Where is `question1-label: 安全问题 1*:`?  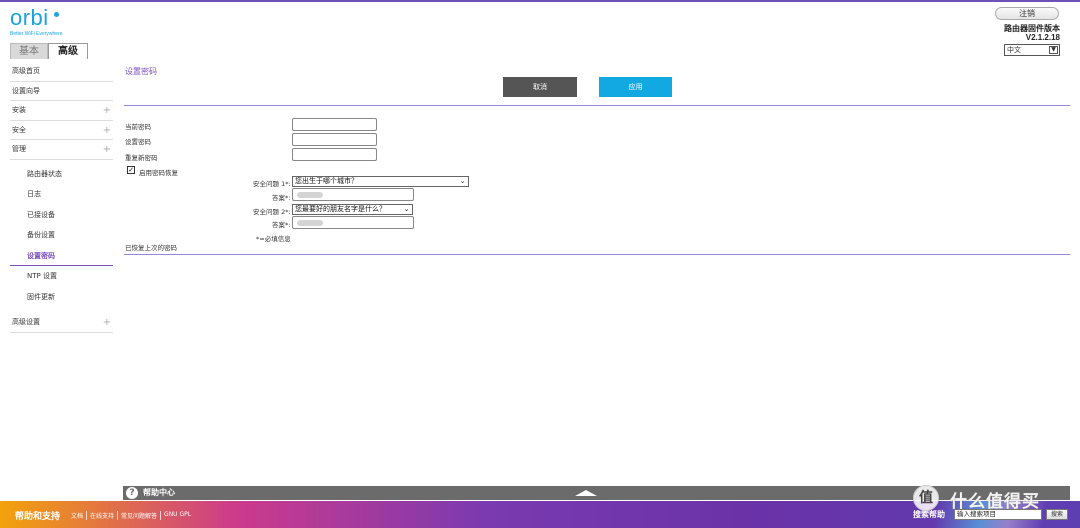 question1-label: 安全问题 1*: is located at coordinates (272, 184).